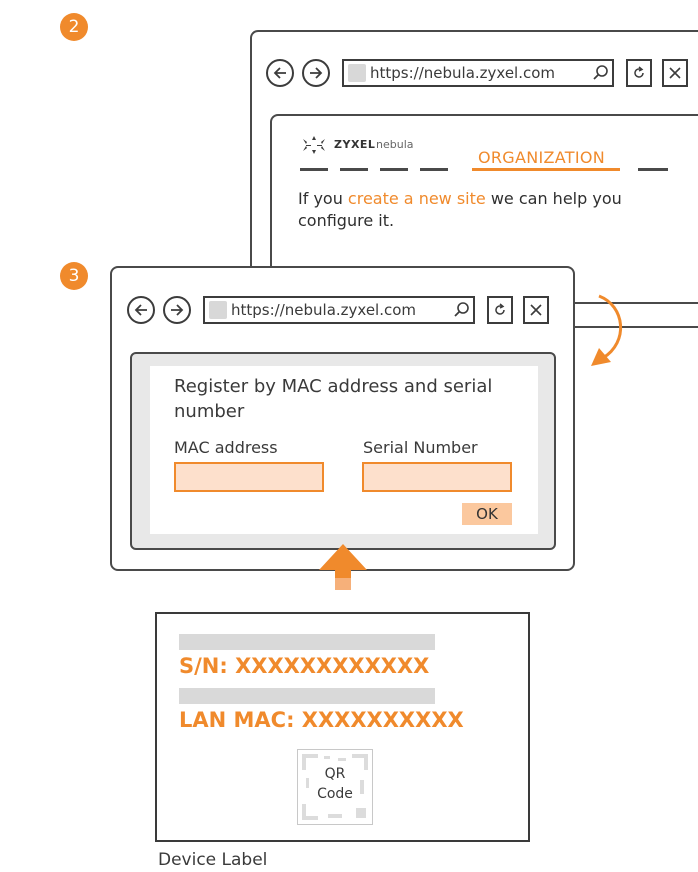  I want to click on device-label-caption: Device Label, so click(213, 860).